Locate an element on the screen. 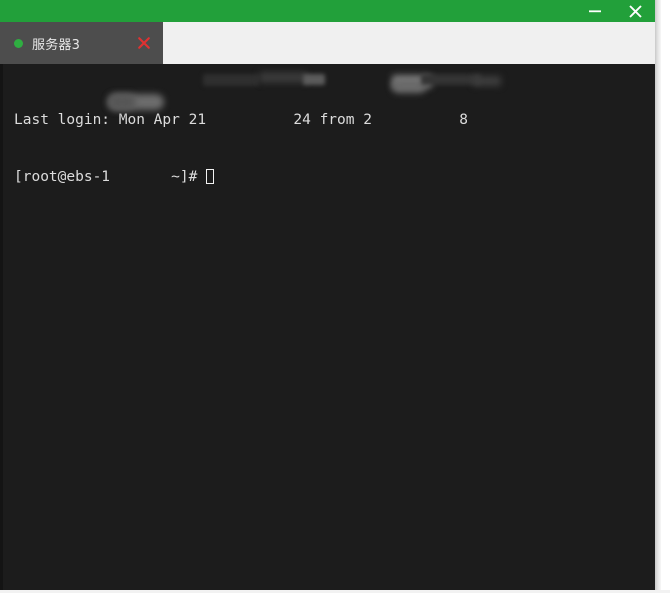 The width and height of the screenshot is (670, 593). last-login-date-tail: 24 from 2 is located at coordinates (332, 120).